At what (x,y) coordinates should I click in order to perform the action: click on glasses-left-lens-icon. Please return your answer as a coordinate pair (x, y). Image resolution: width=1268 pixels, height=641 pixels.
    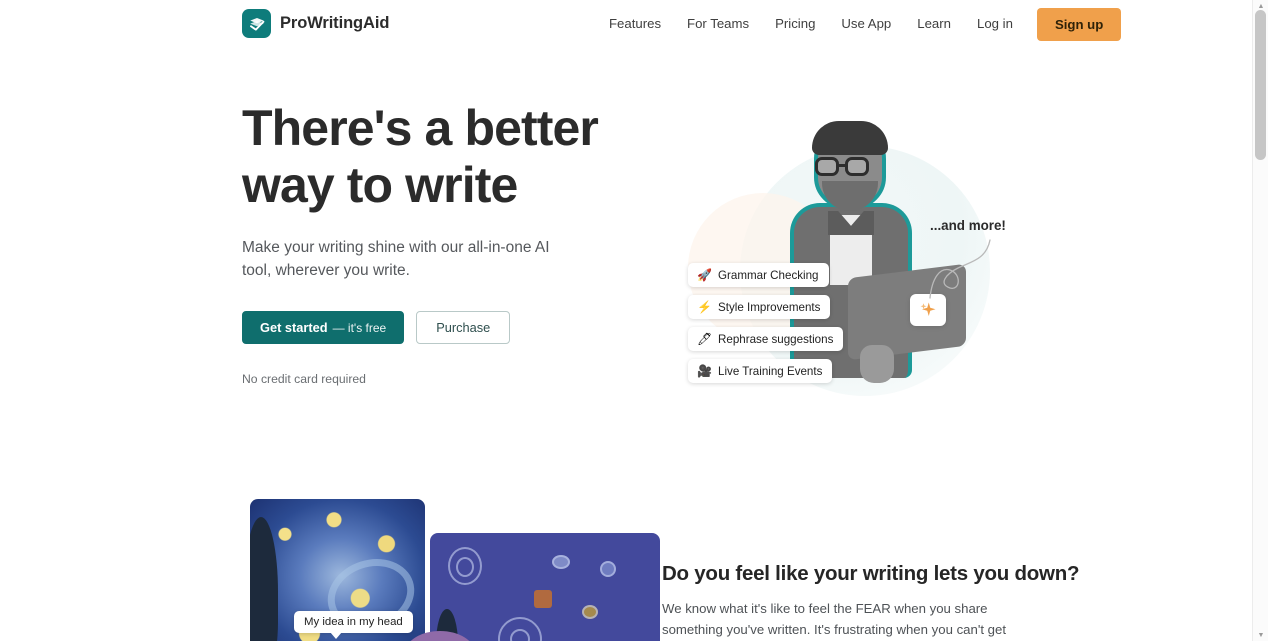
    Looking at the image, I should click on (827, 166).